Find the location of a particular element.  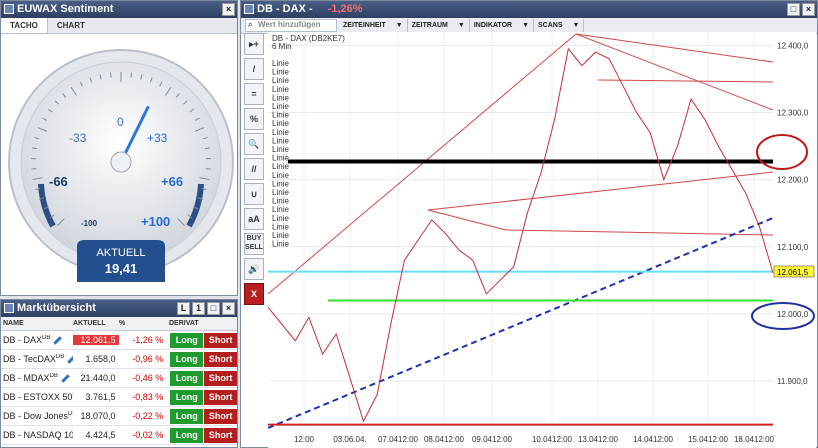

market-row-pct: -1,26 % is located at coordinates (148, 340).